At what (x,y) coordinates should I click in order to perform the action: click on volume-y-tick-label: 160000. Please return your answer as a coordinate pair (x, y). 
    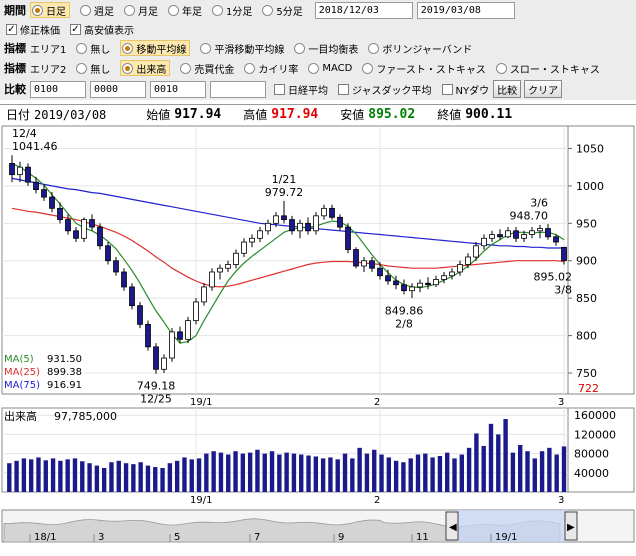
    Looking at the image, I should click on (595, 415).